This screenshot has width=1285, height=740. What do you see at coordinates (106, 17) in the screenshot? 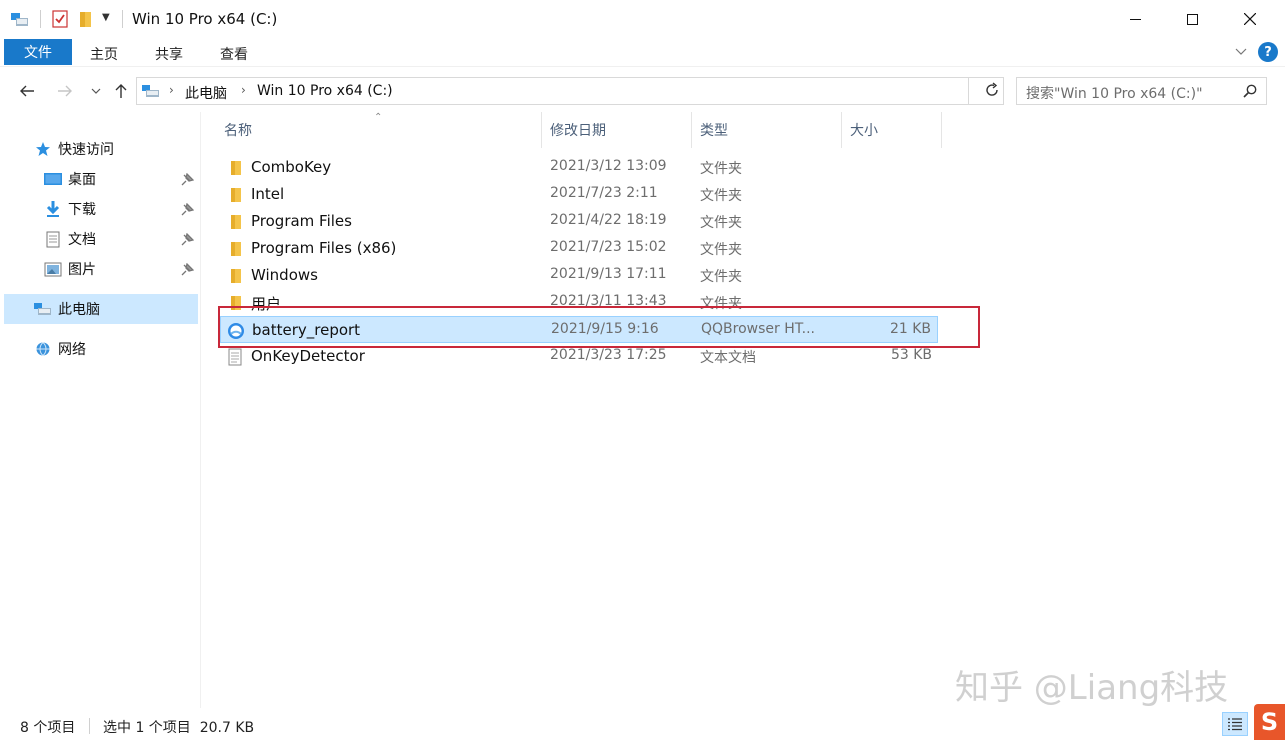
I see `customize-toolbar-dropdown: ▼` at bounding box center [106, 17].